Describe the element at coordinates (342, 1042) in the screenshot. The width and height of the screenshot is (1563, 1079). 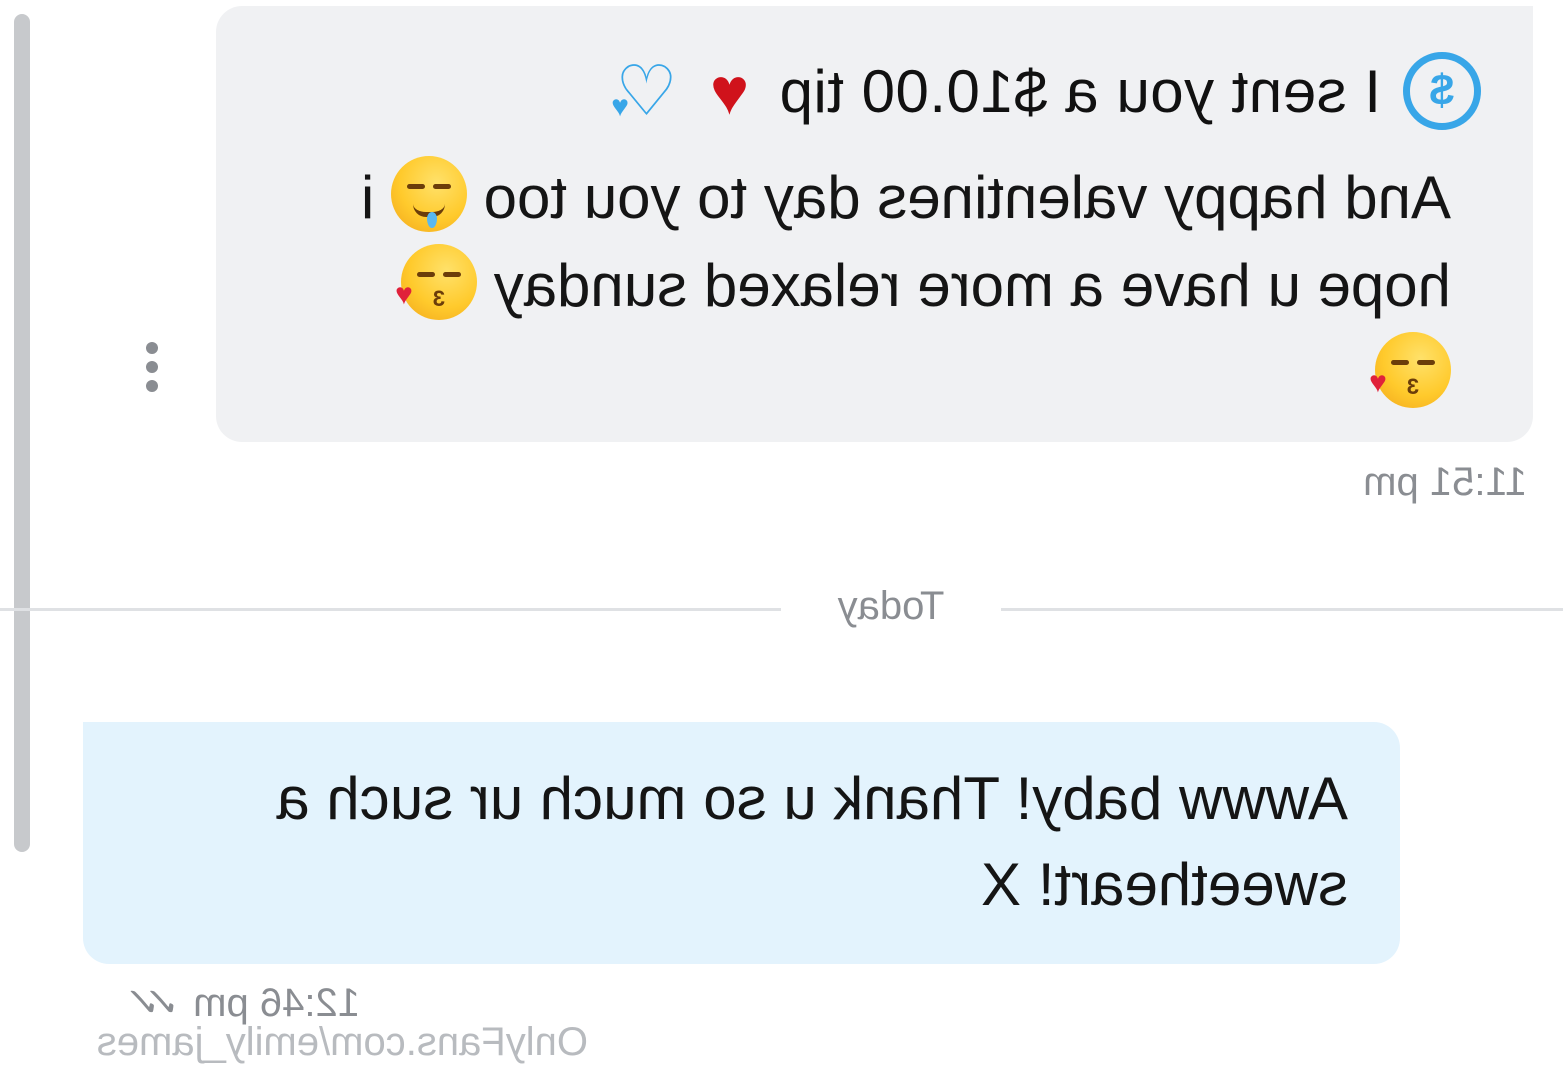
I see `watermark: OnlyFans.com/emily_james` at that location.